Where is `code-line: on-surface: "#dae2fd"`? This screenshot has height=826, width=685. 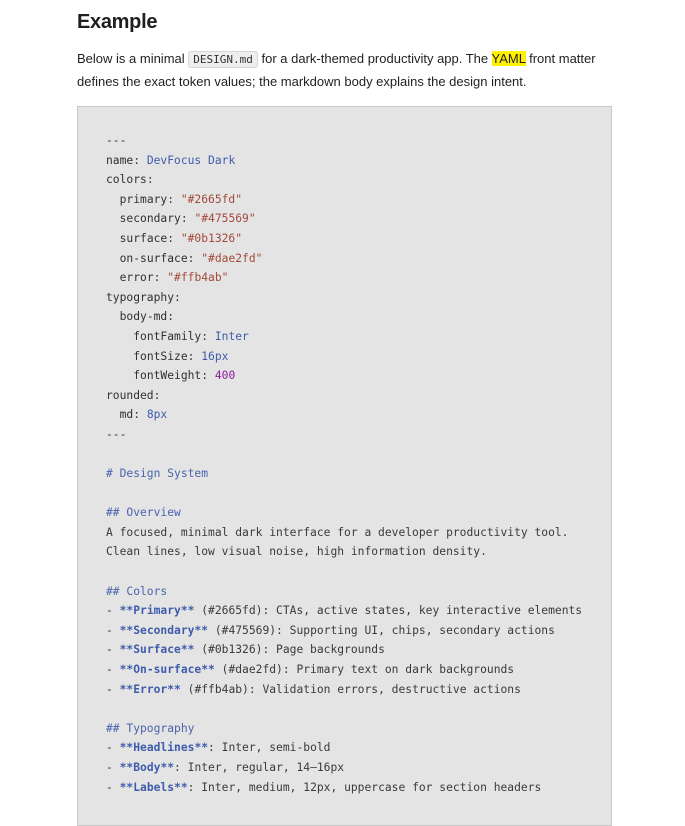 code-line: on-surface: "#dae2fd" is located at coordinates (191, 258).